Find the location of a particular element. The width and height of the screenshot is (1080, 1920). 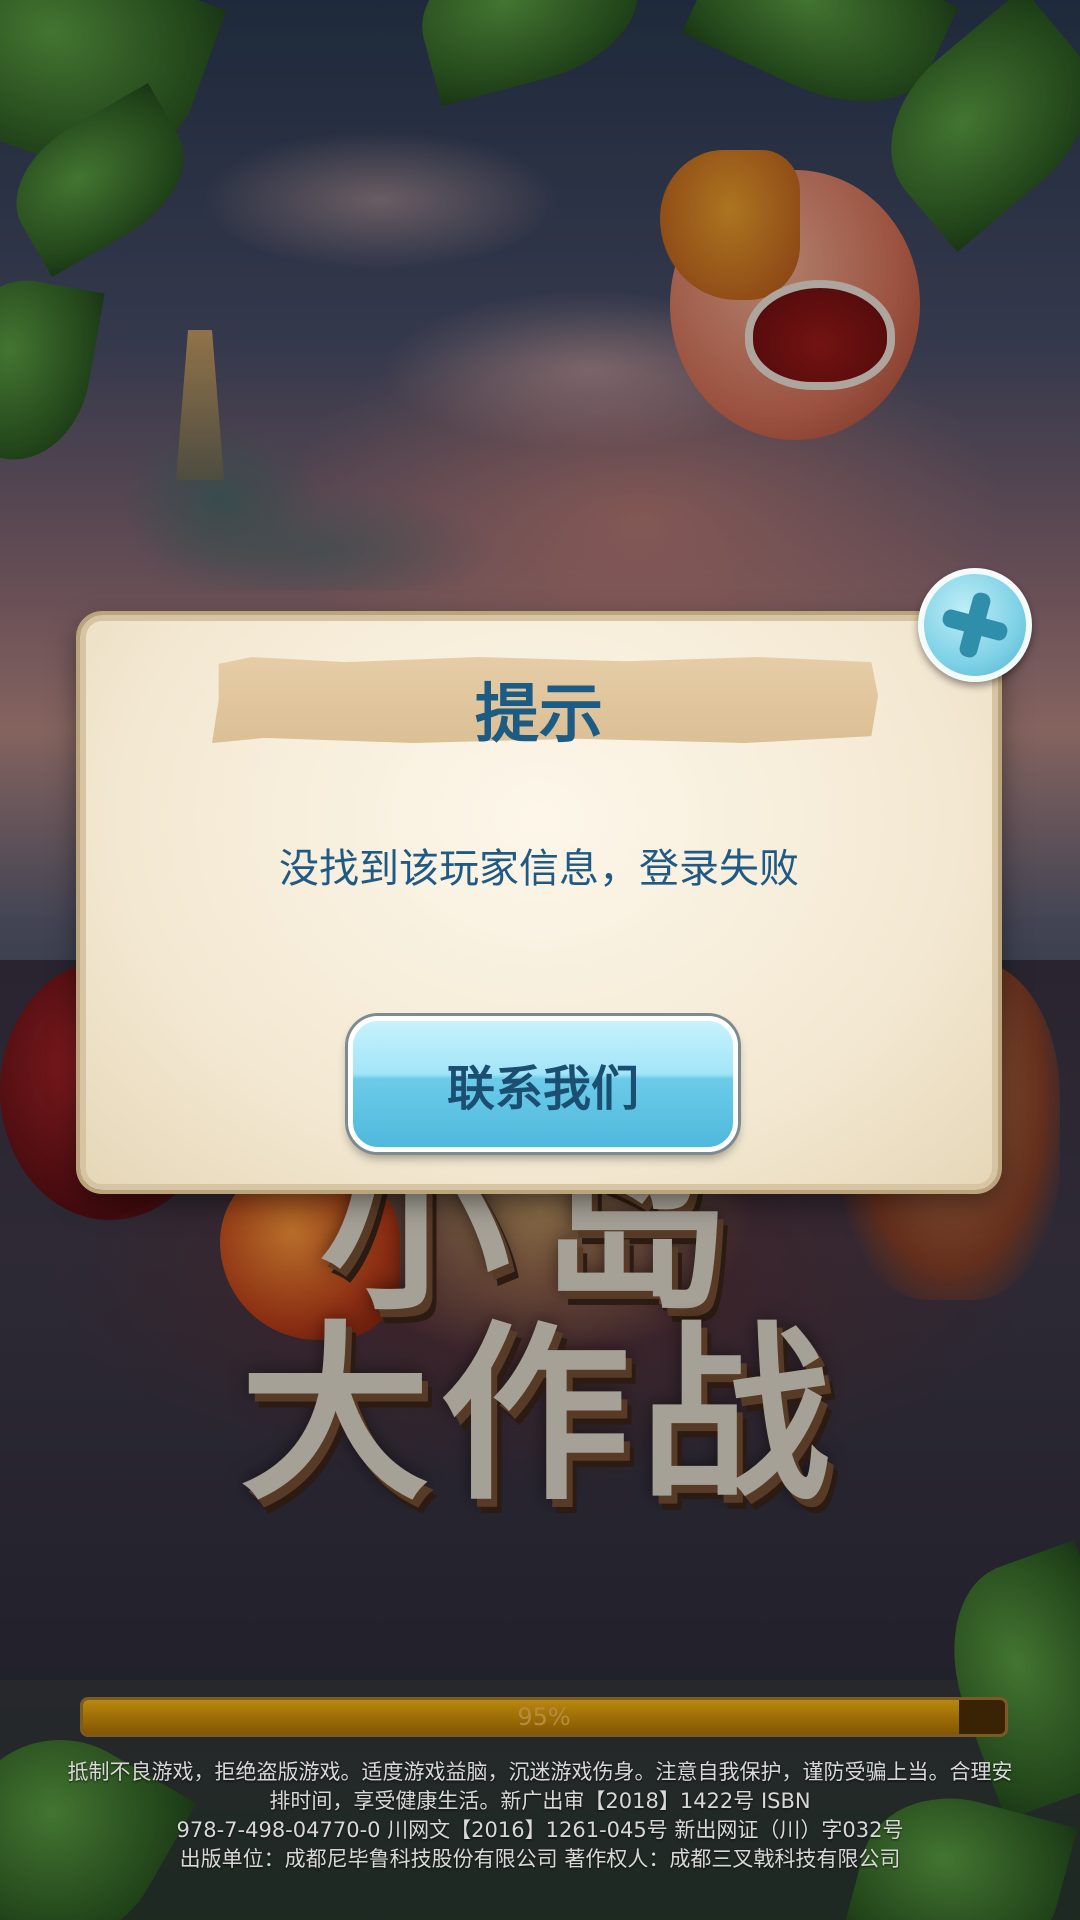

legal-notice-line: 出版单位：成都尼毕鲁科技股份有限公司 著作权人：成都三叉戟科技有限公司 is located at coordinates (540, 1859).